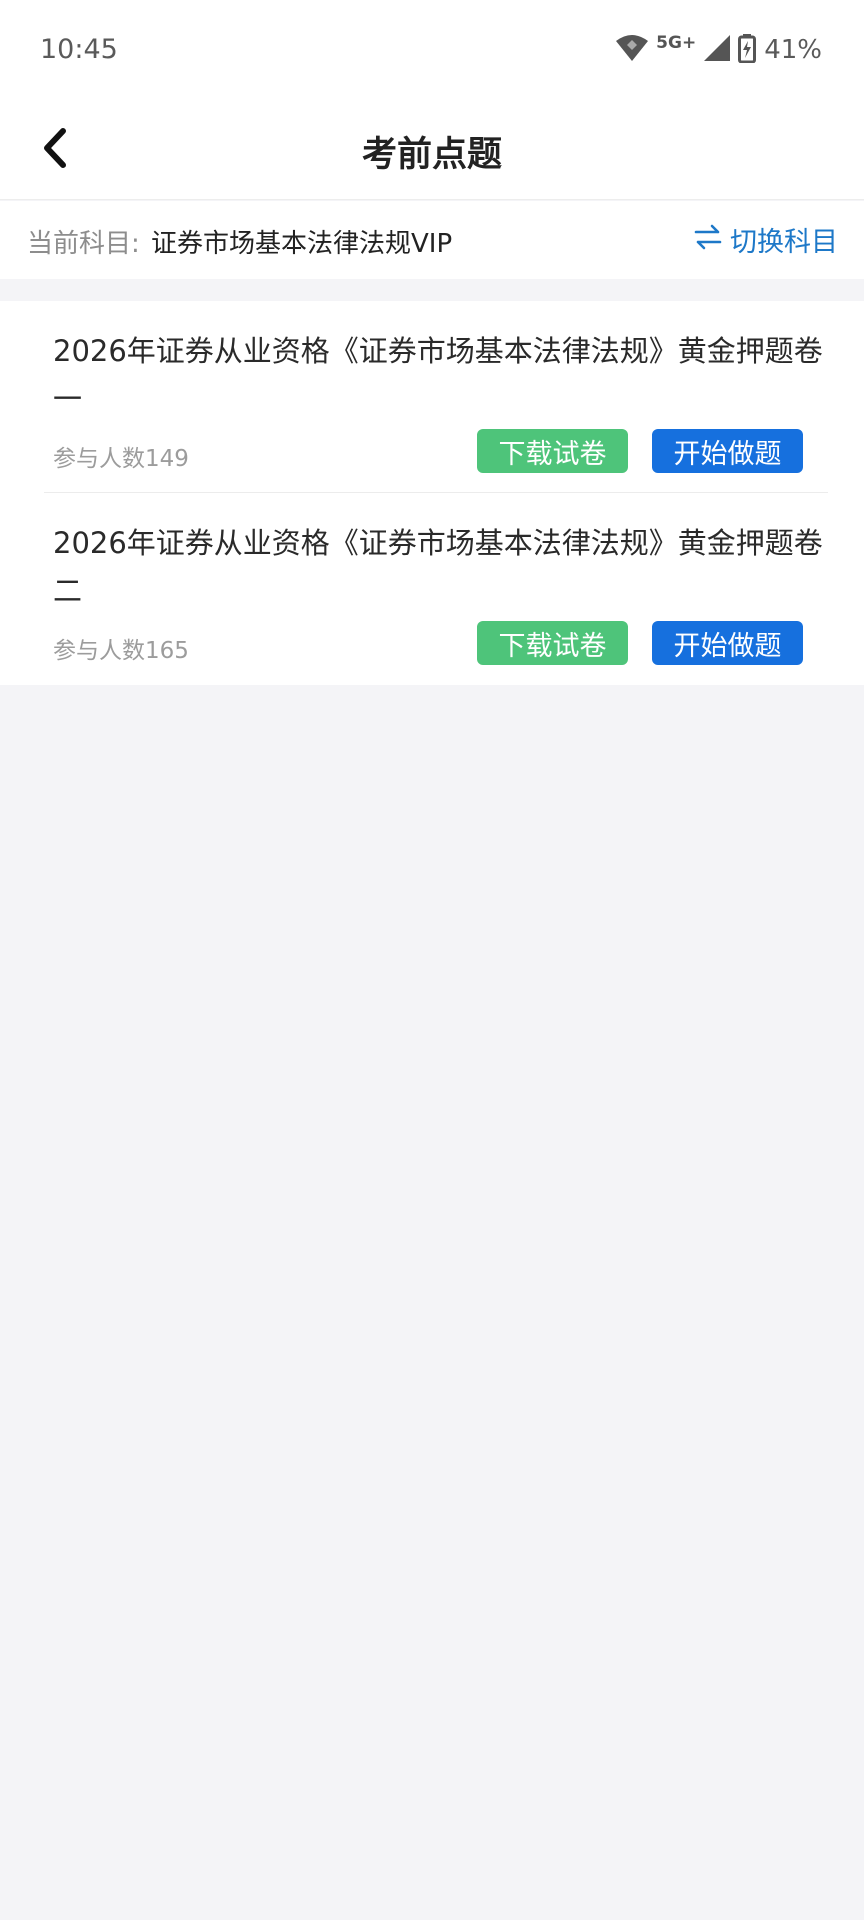 This screenshot has height=1920, width=864. What do you see at coordinates (632, 50) in the screenshot?
I see `wifi-icon` at bounding box center [632, 50].